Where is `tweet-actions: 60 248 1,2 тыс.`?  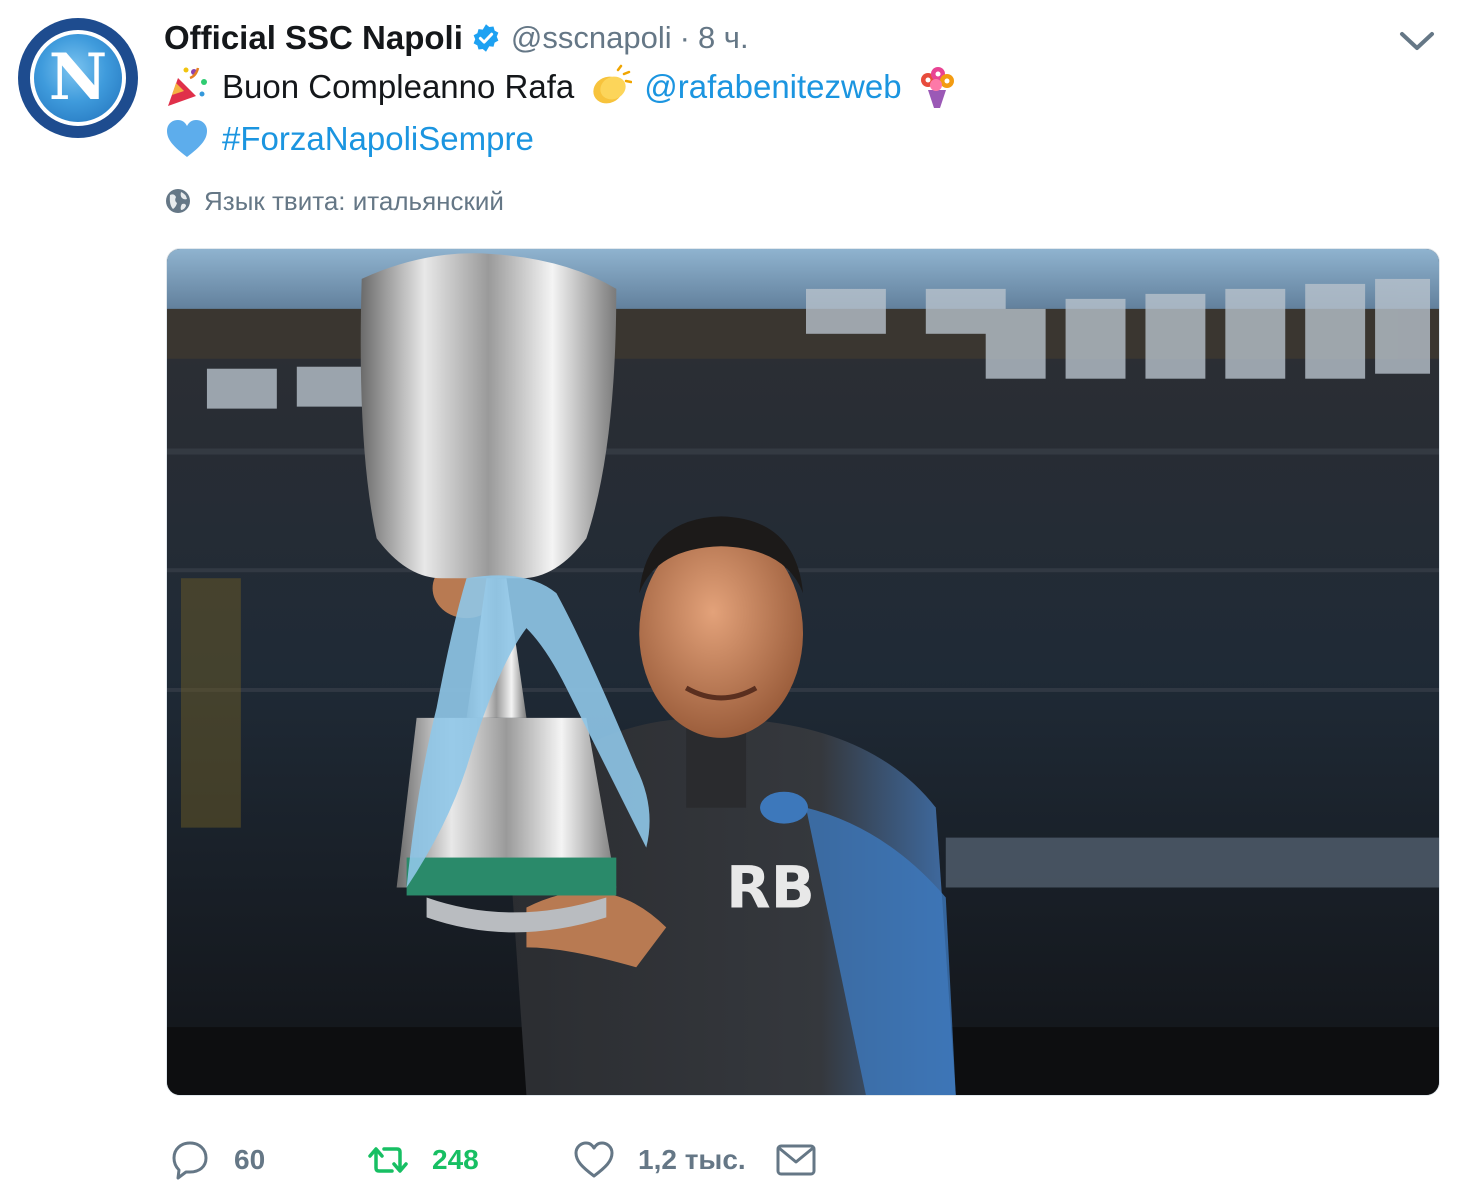 tweet-actions: 60 248 1,2 тыс. is located at coordinates (730, 1160).